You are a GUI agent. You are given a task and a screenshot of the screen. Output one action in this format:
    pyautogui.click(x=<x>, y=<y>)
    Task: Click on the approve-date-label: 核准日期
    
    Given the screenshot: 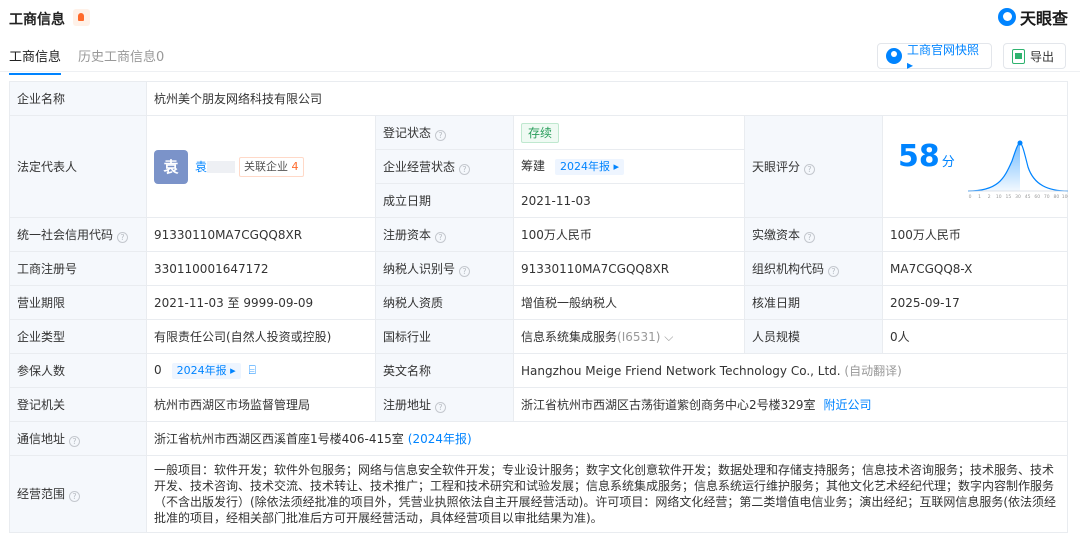 What is the action you would take?
    pyautogui.click(x=813, y=302)
    